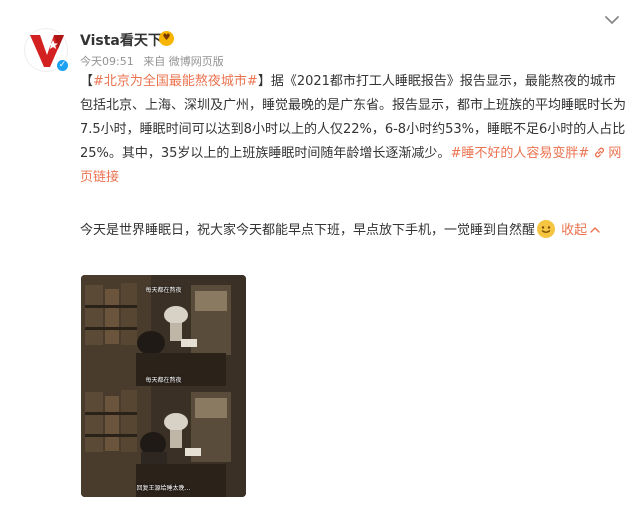  I want to click on bracket-close: 】, so click(264, 81).